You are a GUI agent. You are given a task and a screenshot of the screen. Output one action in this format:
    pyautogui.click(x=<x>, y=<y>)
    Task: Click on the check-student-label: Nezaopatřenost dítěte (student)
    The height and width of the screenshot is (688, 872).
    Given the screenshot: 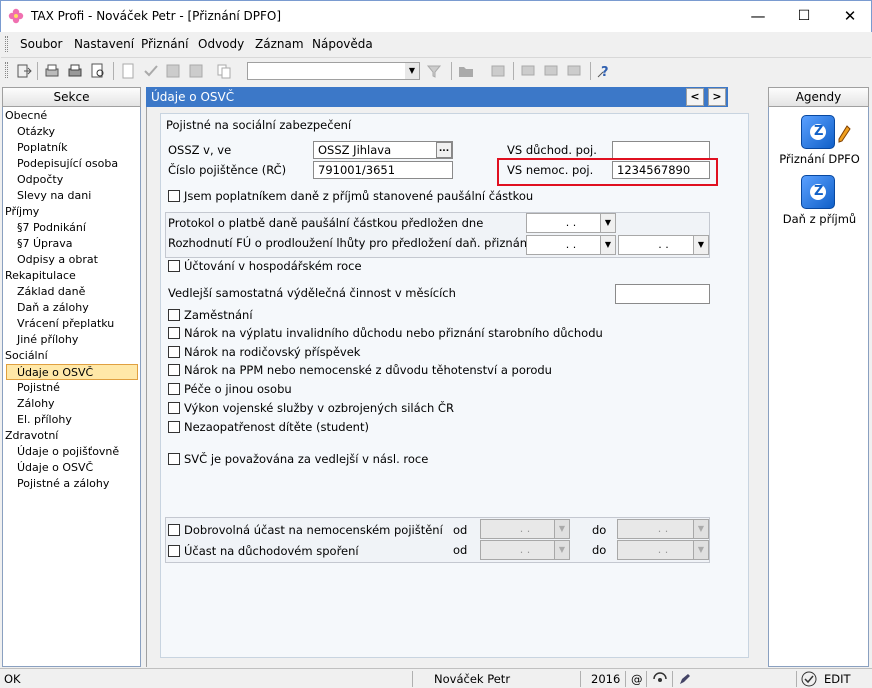 What is the action you would take?
    pyautogui.click(x=276, y=427)
    